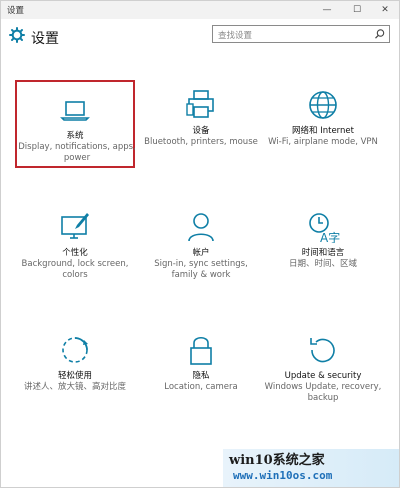 This screenshot has height=488, width=400. What do you see at coordinates (301, 34) in the screenshot?
I see `search-input: 查找设置` at bounding box center [301, 34].